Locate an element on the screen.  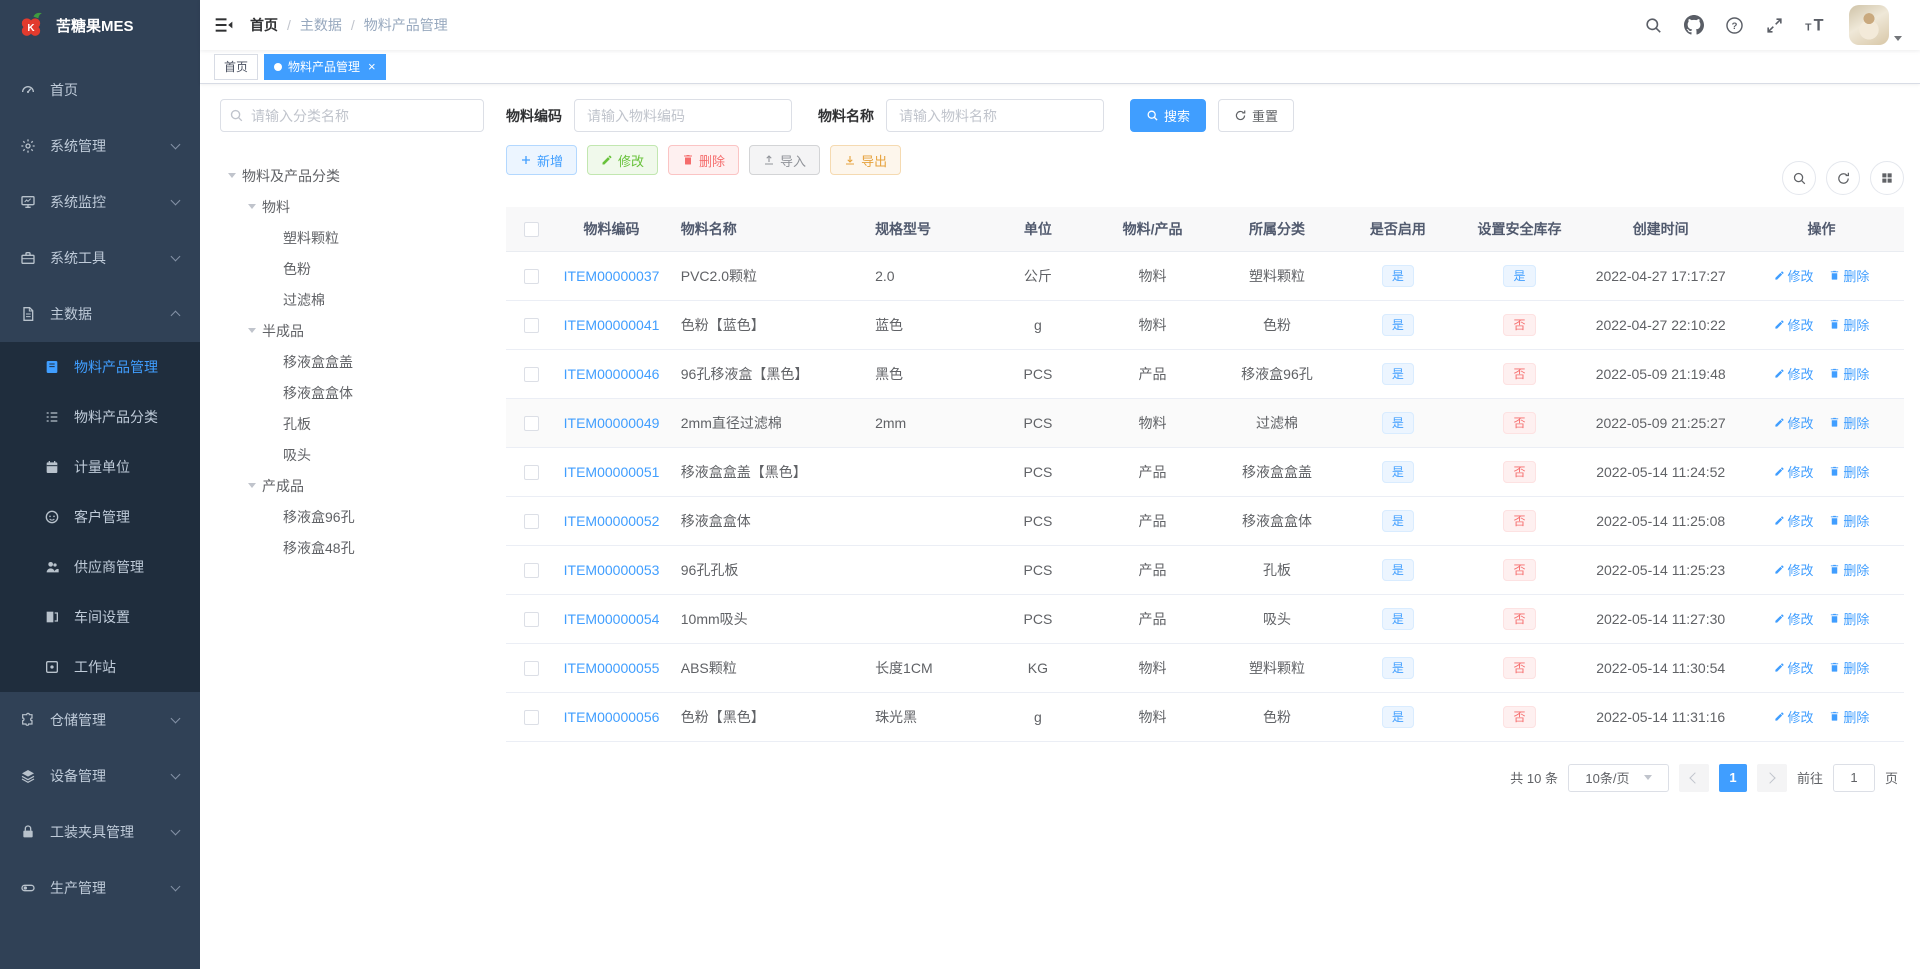
sidebar-item: 工装夹具管理 is located at coordinates (100, 832).